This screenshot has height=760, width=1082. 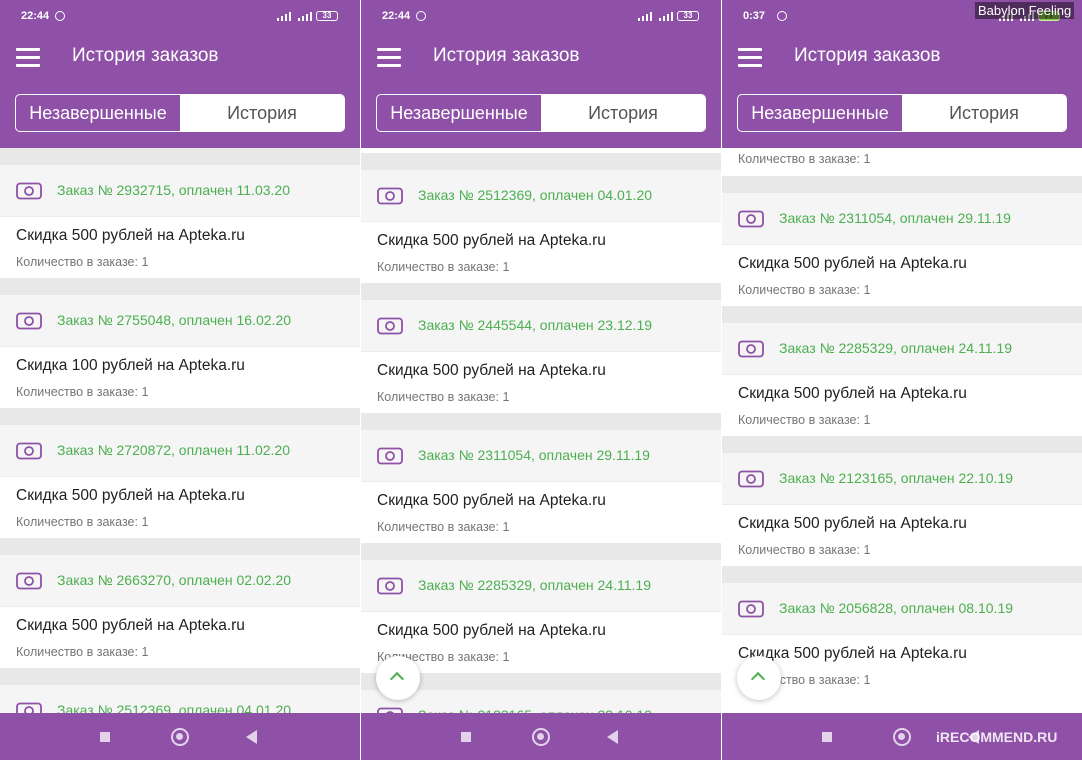 I want to click on order-title: Заказ № 2285329, оплачен 24.11.19, so click(x=534, y=585).